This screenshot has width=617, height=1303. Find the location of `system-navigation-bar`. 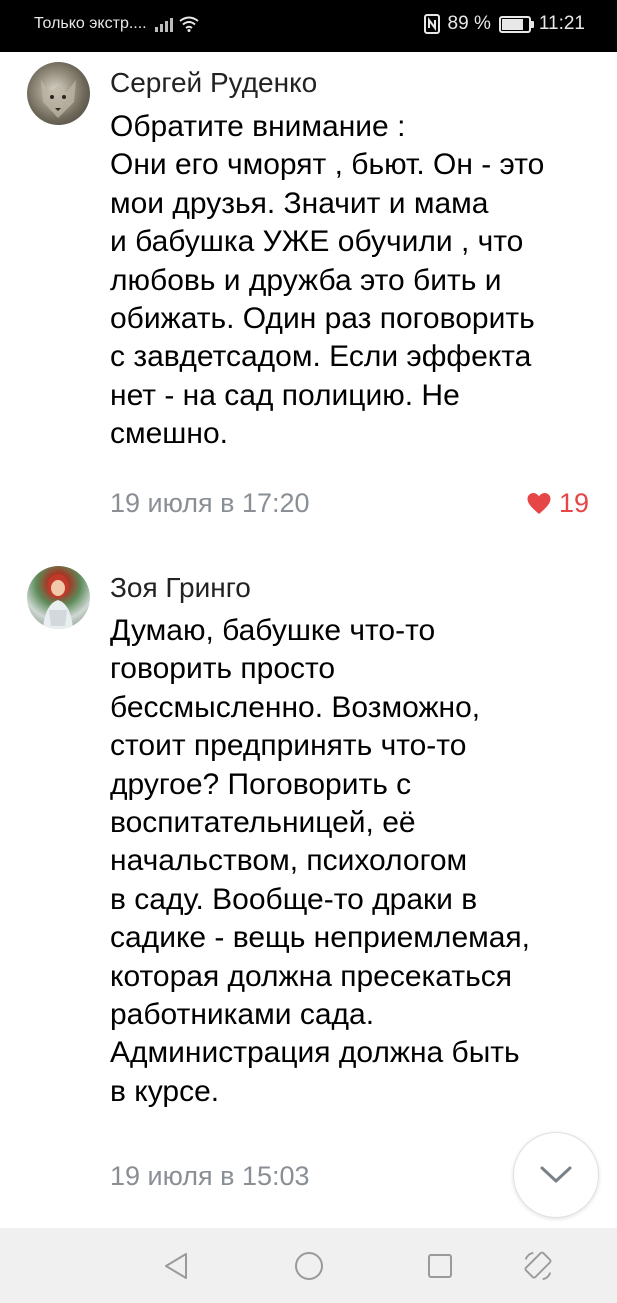

system-navigation-bar is located at coordinates (308, 1265).